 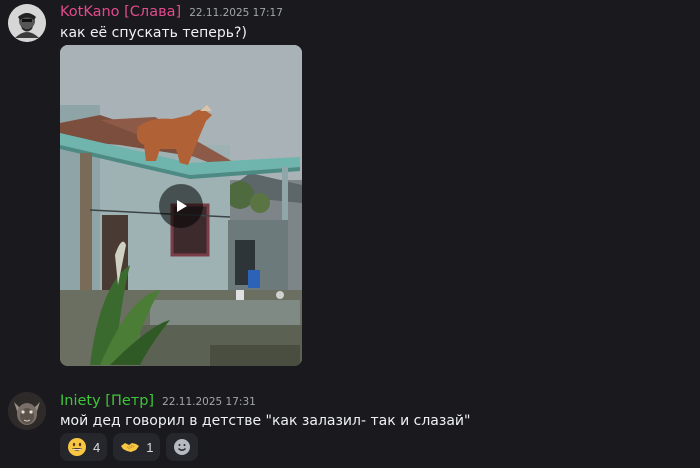 What do you see at coordinates (236, 13) in the screenshot?
I see `timestamp: 22.11.2025 17:17` at bounding box center [236, 13].